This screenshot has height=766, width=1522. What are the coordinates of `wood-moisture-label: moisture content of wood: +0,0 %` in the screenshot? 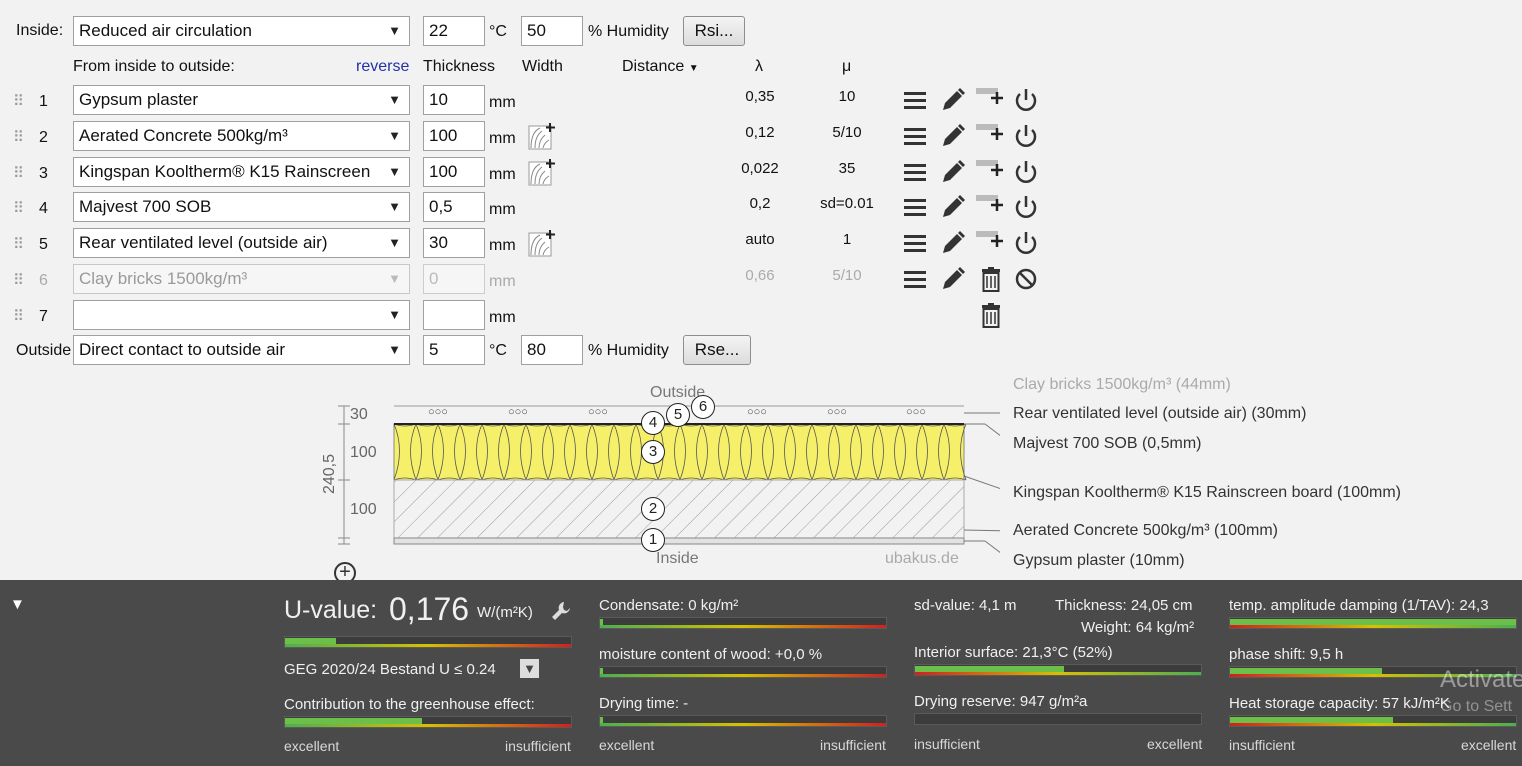 It's located at (711, 654).